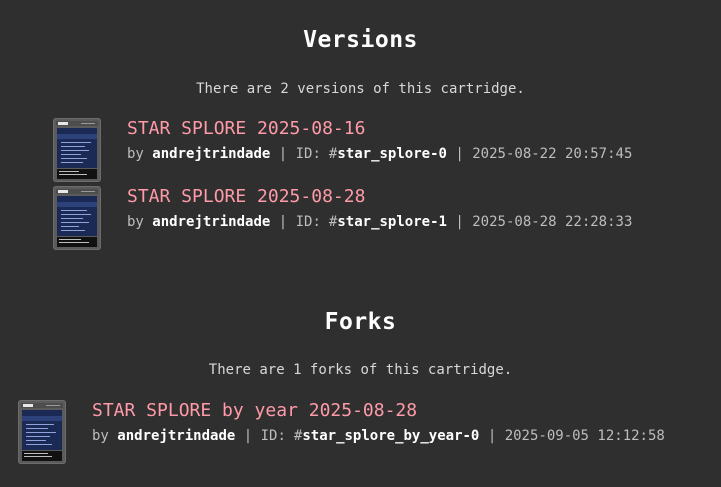 This screenshot has height=487, width=721. What do you see at coordinates (360, 322) in the screenshot?
I see `forks-heading: Forks` at bounding box center [360, 322].